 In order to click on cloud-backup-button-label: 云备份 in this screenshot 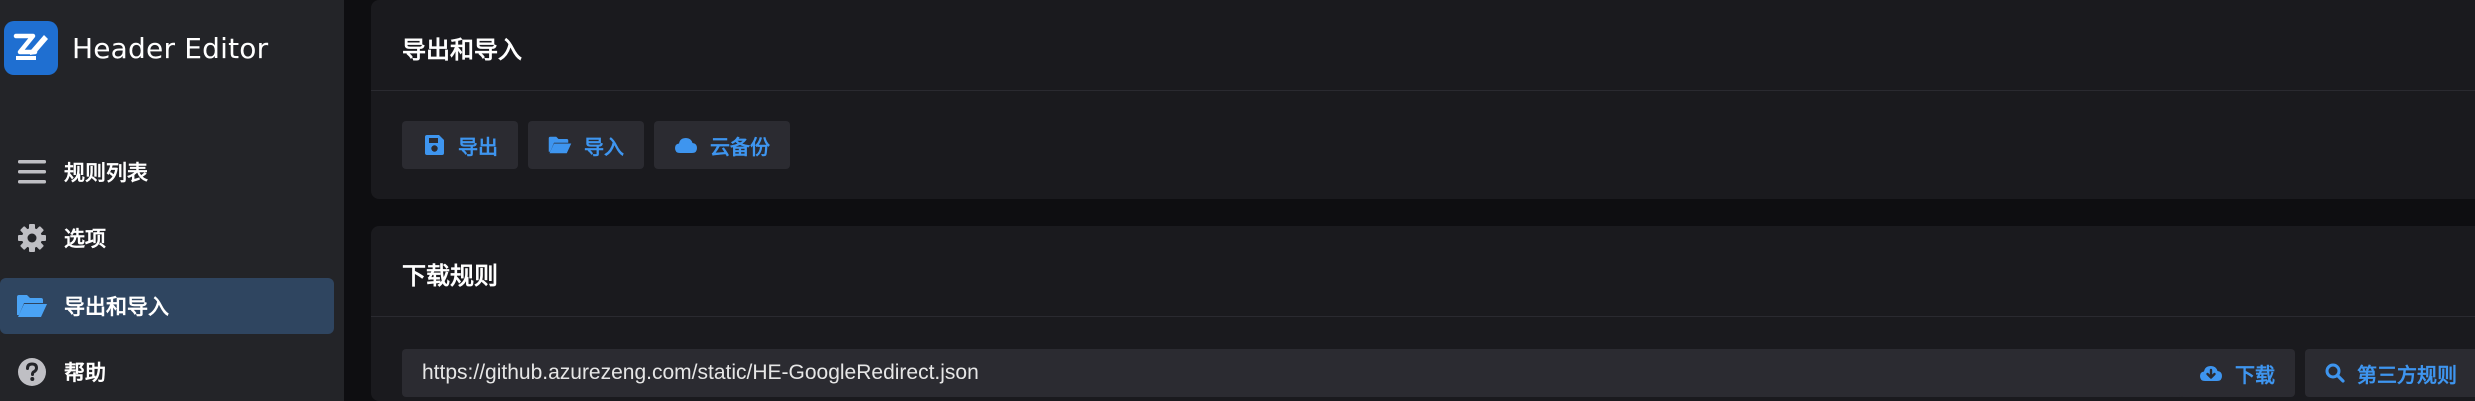, I will do `click(740, 146)`.